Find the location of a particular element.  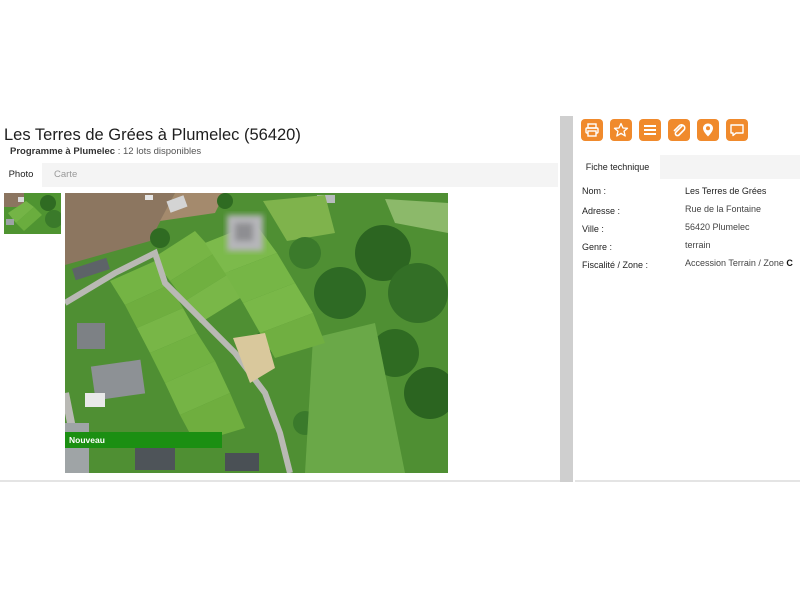

spec-value: Les Terres de Grées is located at coordinates (726, 191).